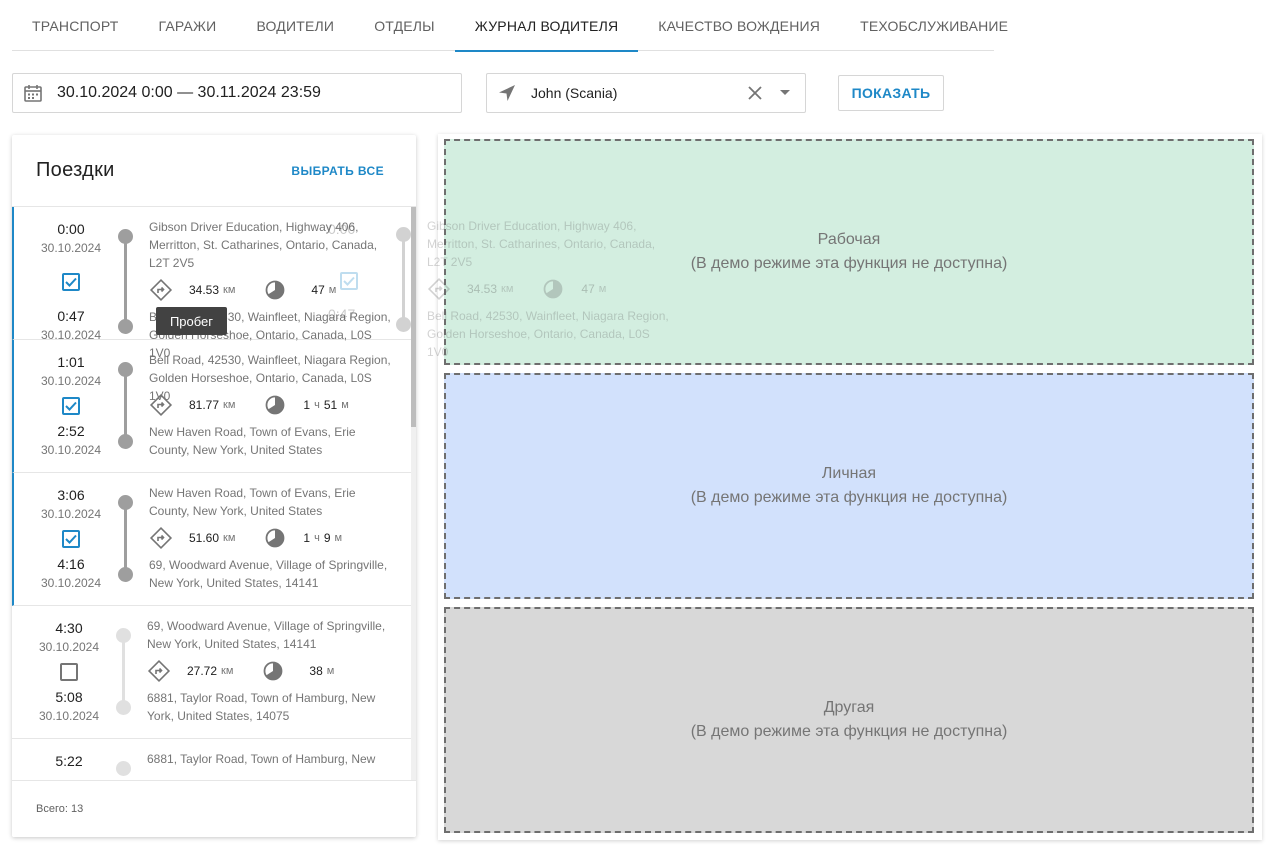  I want to click on tab-departments: ОТДЕЛЫ, so click(404, 25).